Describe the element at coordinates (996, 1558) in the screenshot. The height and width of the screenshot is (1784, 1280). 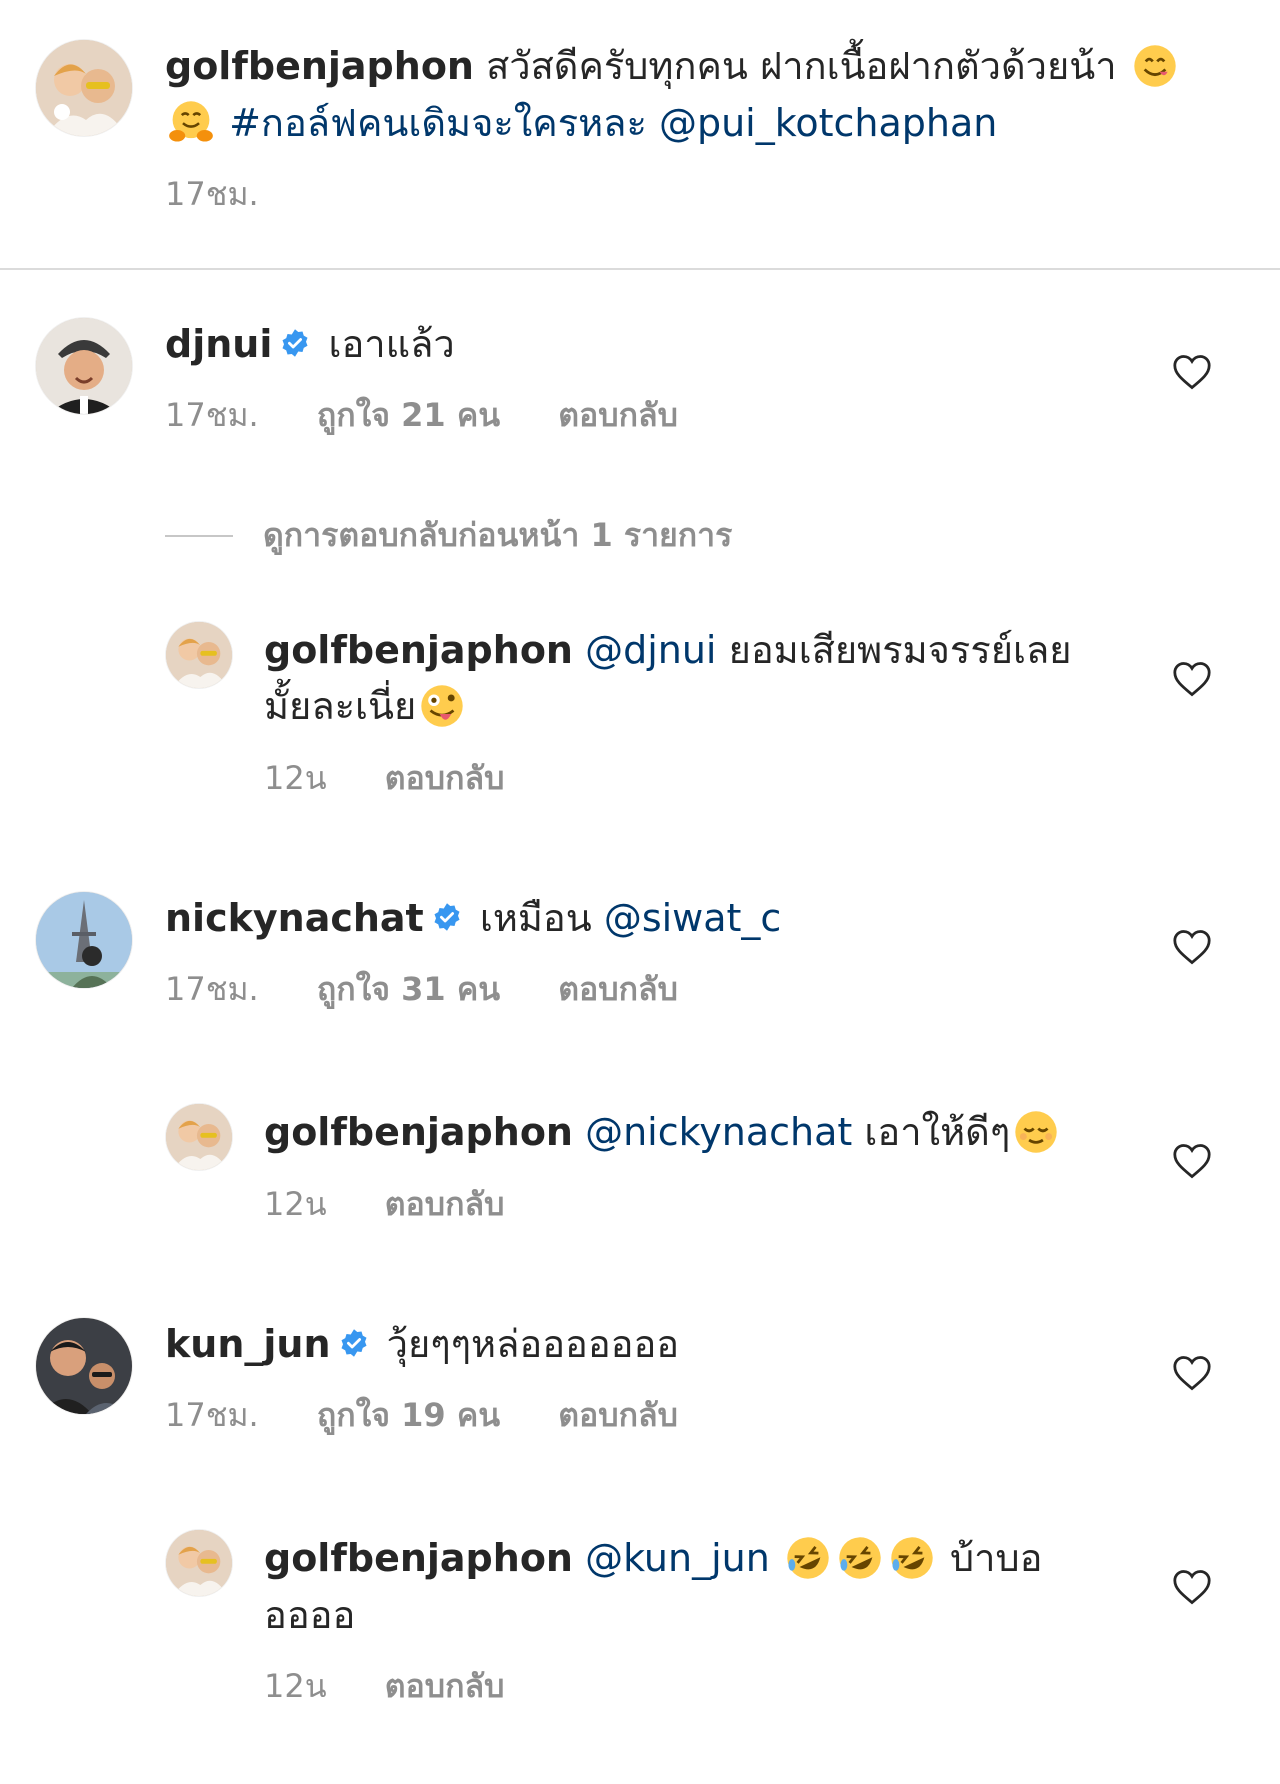
I see `reply-text-line1: บ้าบอ` at that location.